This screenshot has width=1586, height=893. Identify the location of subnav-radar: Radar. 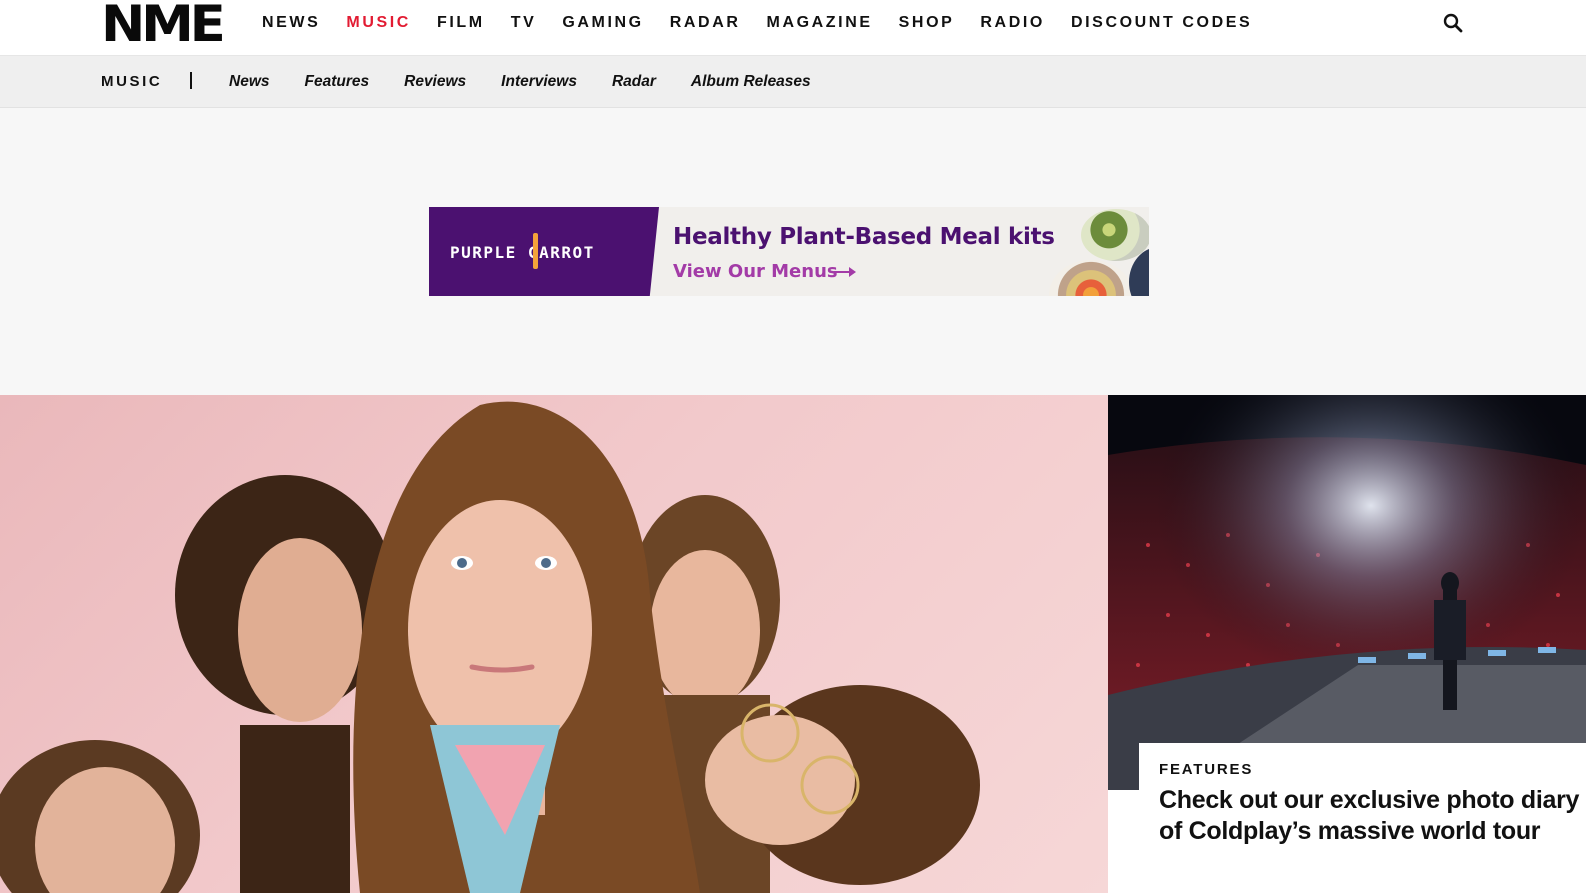
(634, 82).